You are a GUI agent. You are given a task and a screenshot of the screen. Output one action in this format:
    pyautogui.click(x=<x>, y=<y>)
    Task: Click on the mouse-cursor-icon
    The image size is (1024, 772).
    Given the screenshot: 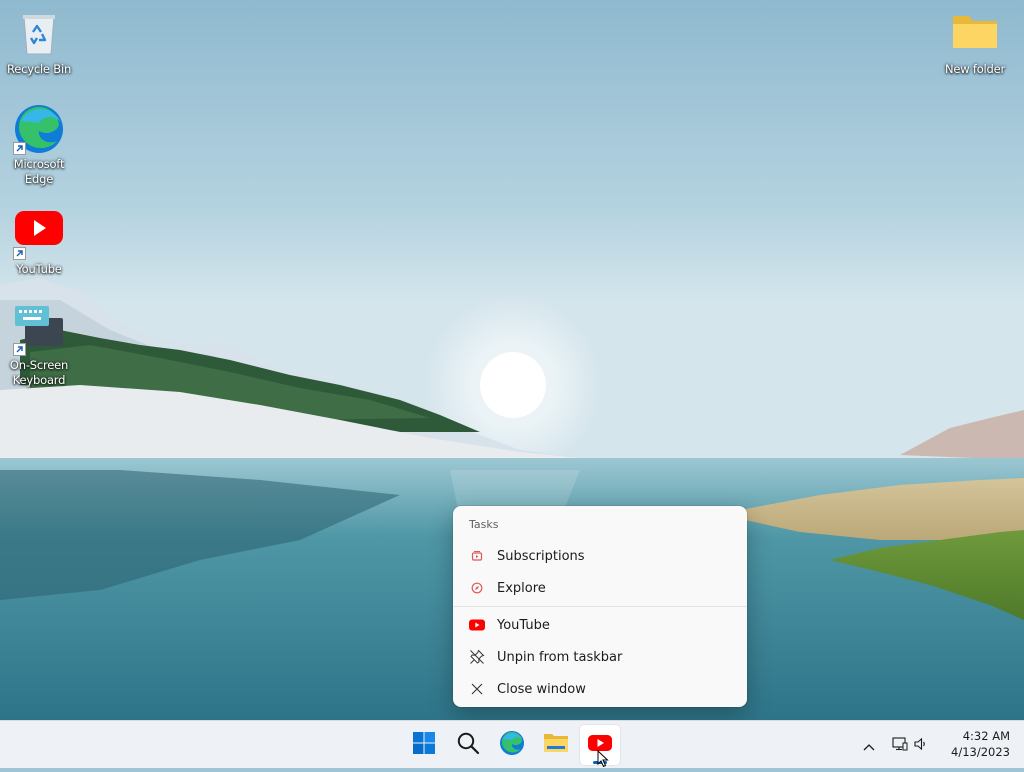 What is the action you would take?
    pyautogui.click(x=603, y=758)
    